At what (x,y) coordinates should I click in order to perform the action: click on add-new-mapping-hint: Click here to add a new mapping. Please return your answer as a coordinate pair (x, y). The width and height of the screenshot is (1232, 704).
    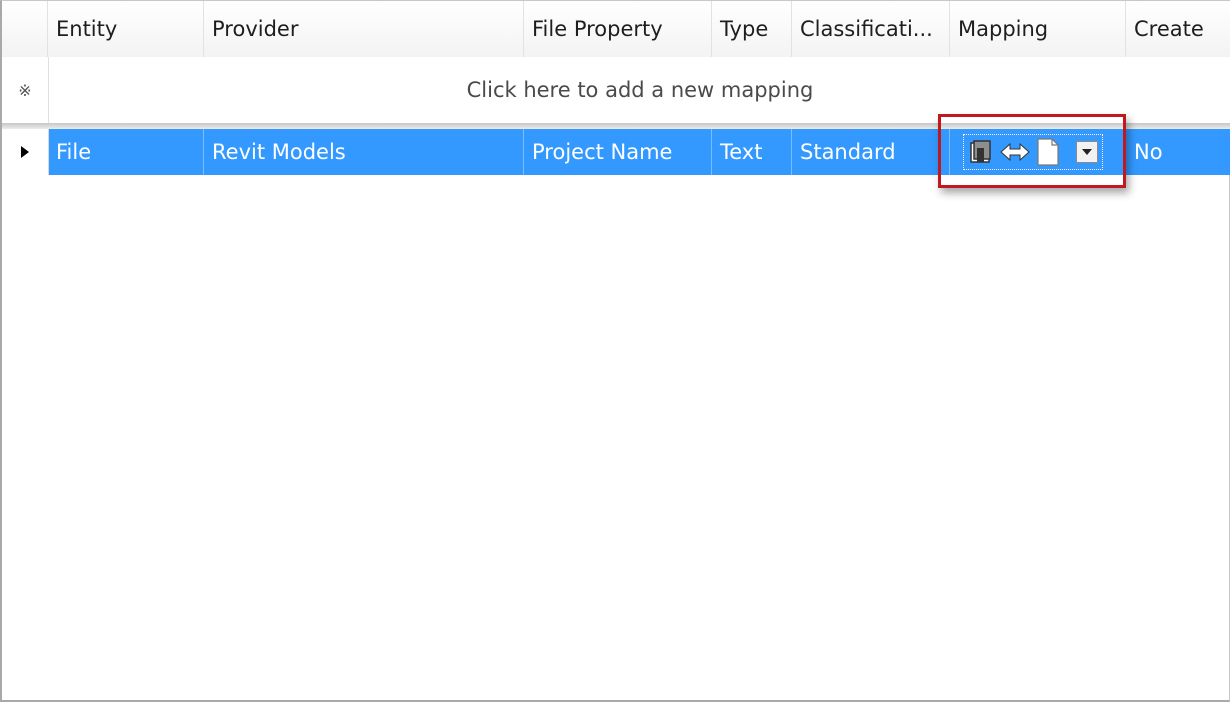
    Looking at the image, I should click on (640, 90).